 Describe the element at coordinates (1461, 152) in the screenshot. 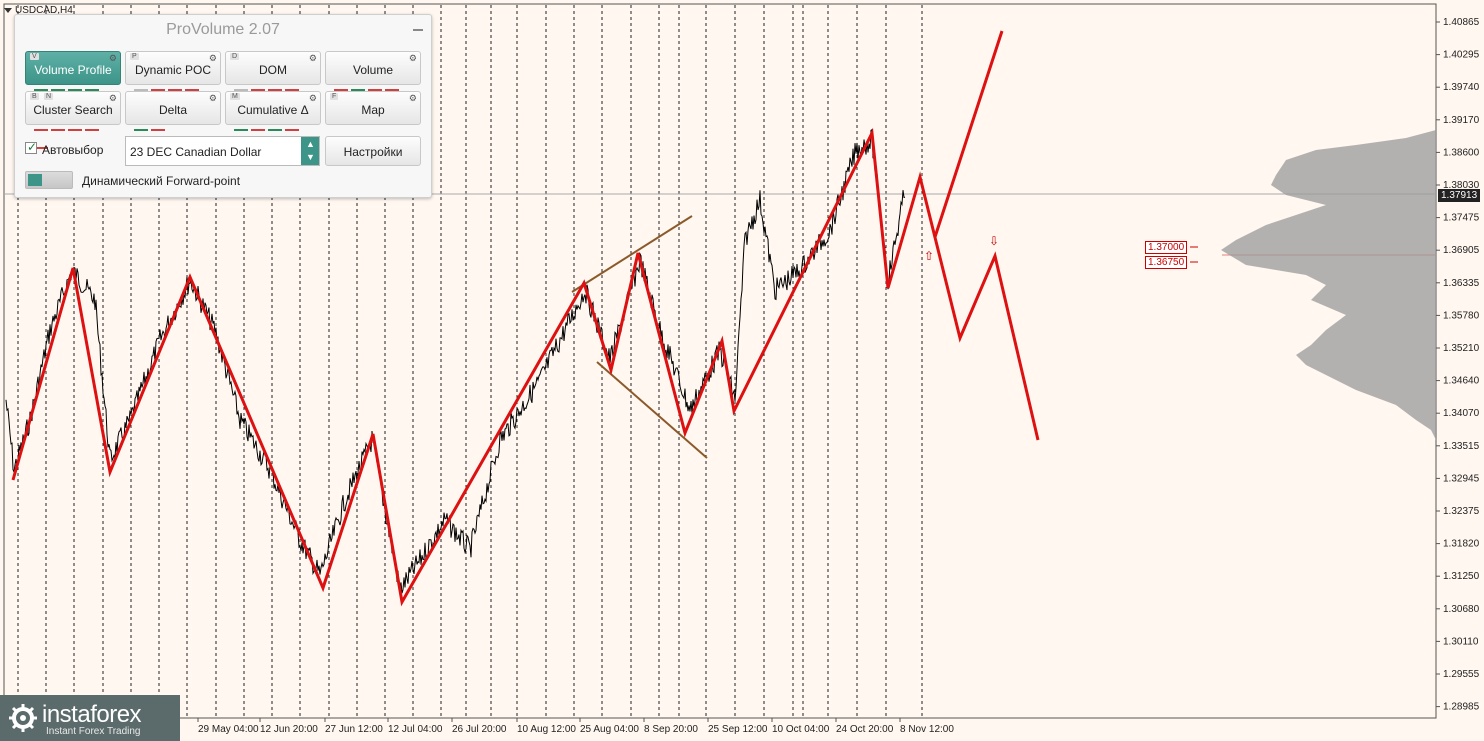

I see `price-tick-label: 1.38600` at that location.